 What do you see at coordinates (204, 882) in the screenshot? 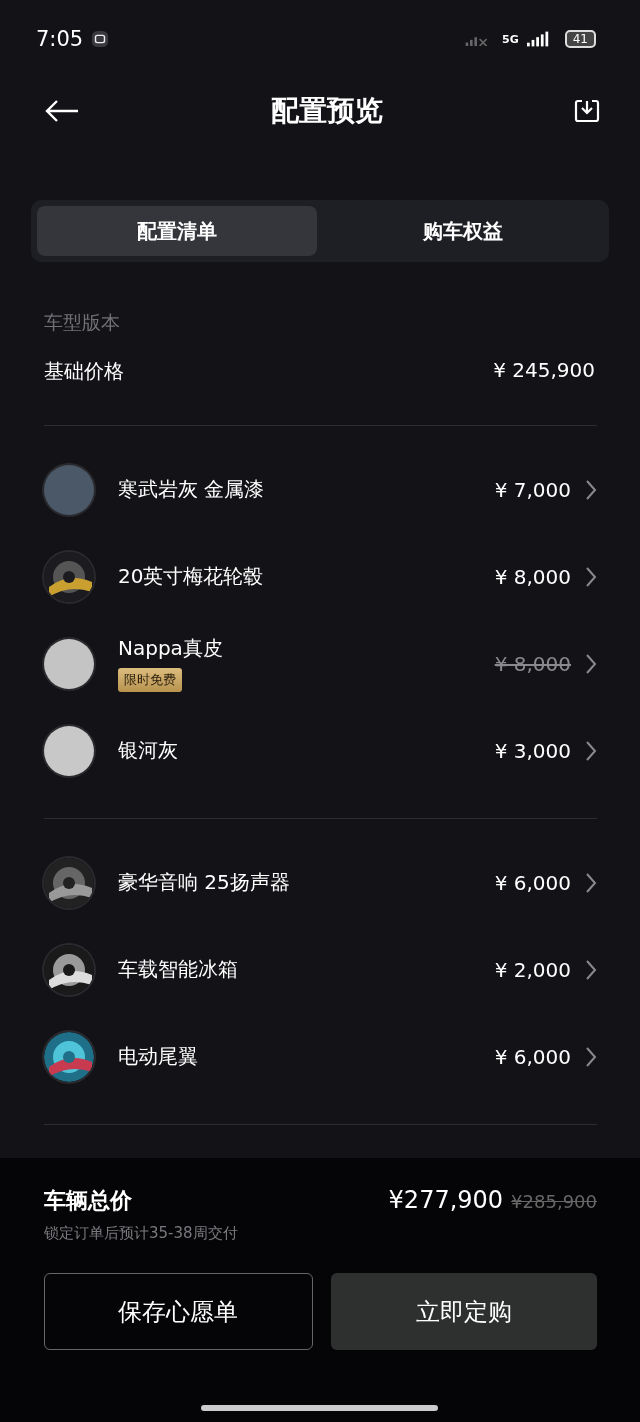
I see `item-name: 豪华音响 25扬声器` at bounding box center [204, 882].